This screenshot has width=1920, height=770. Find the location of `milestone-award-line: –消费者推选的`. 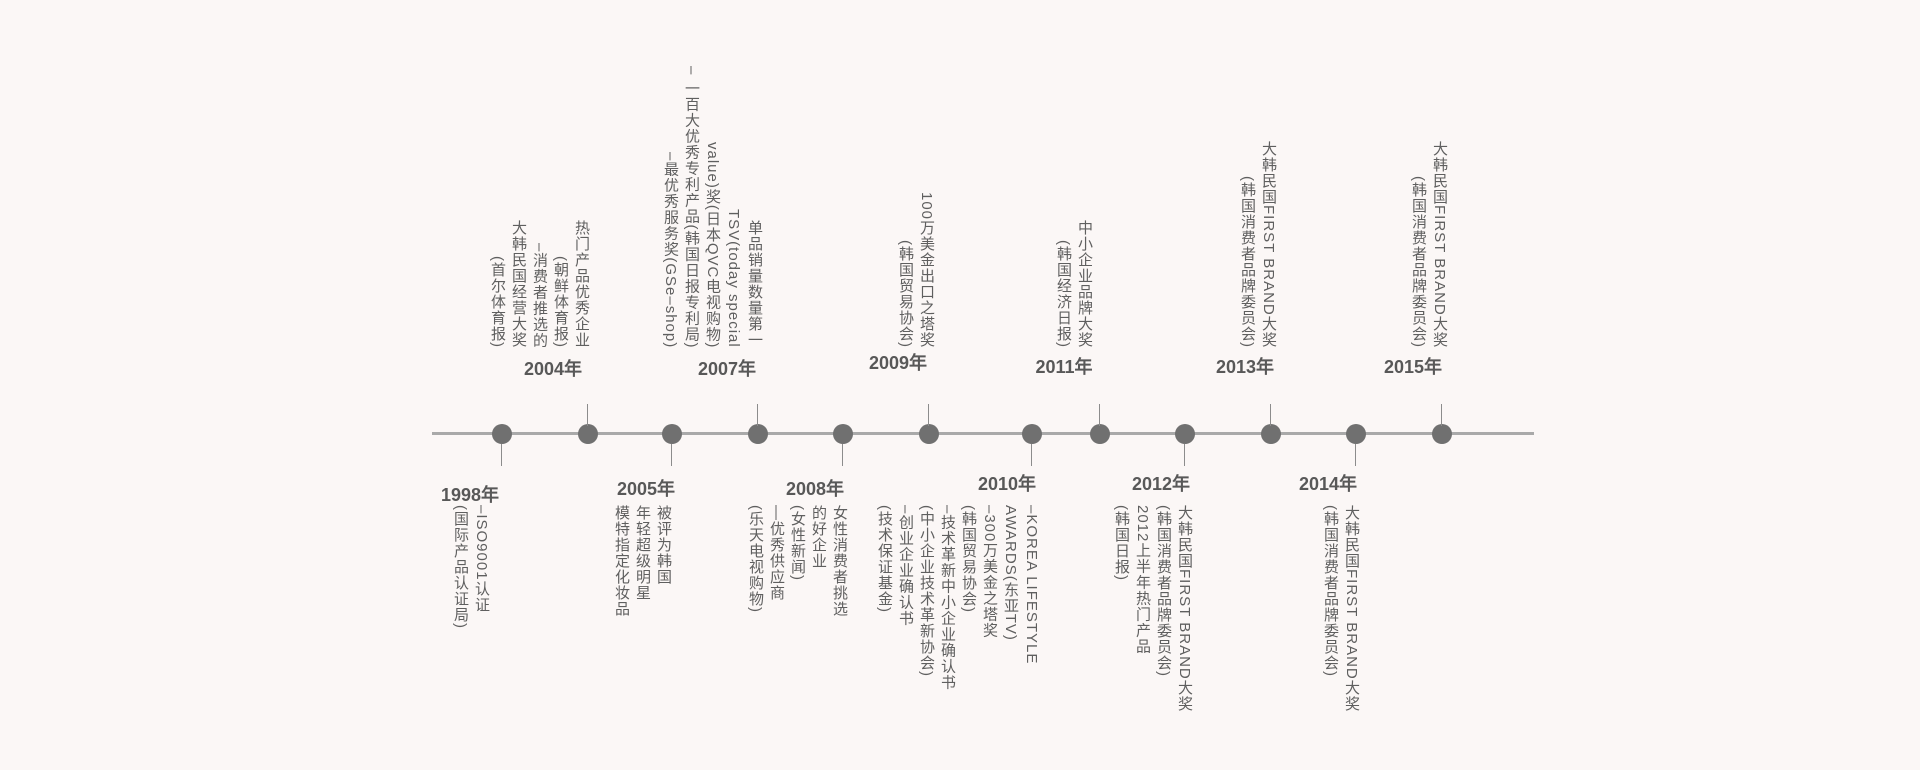

milestone-award-line: –消费者推选的 is located at coordinates (539, 295).